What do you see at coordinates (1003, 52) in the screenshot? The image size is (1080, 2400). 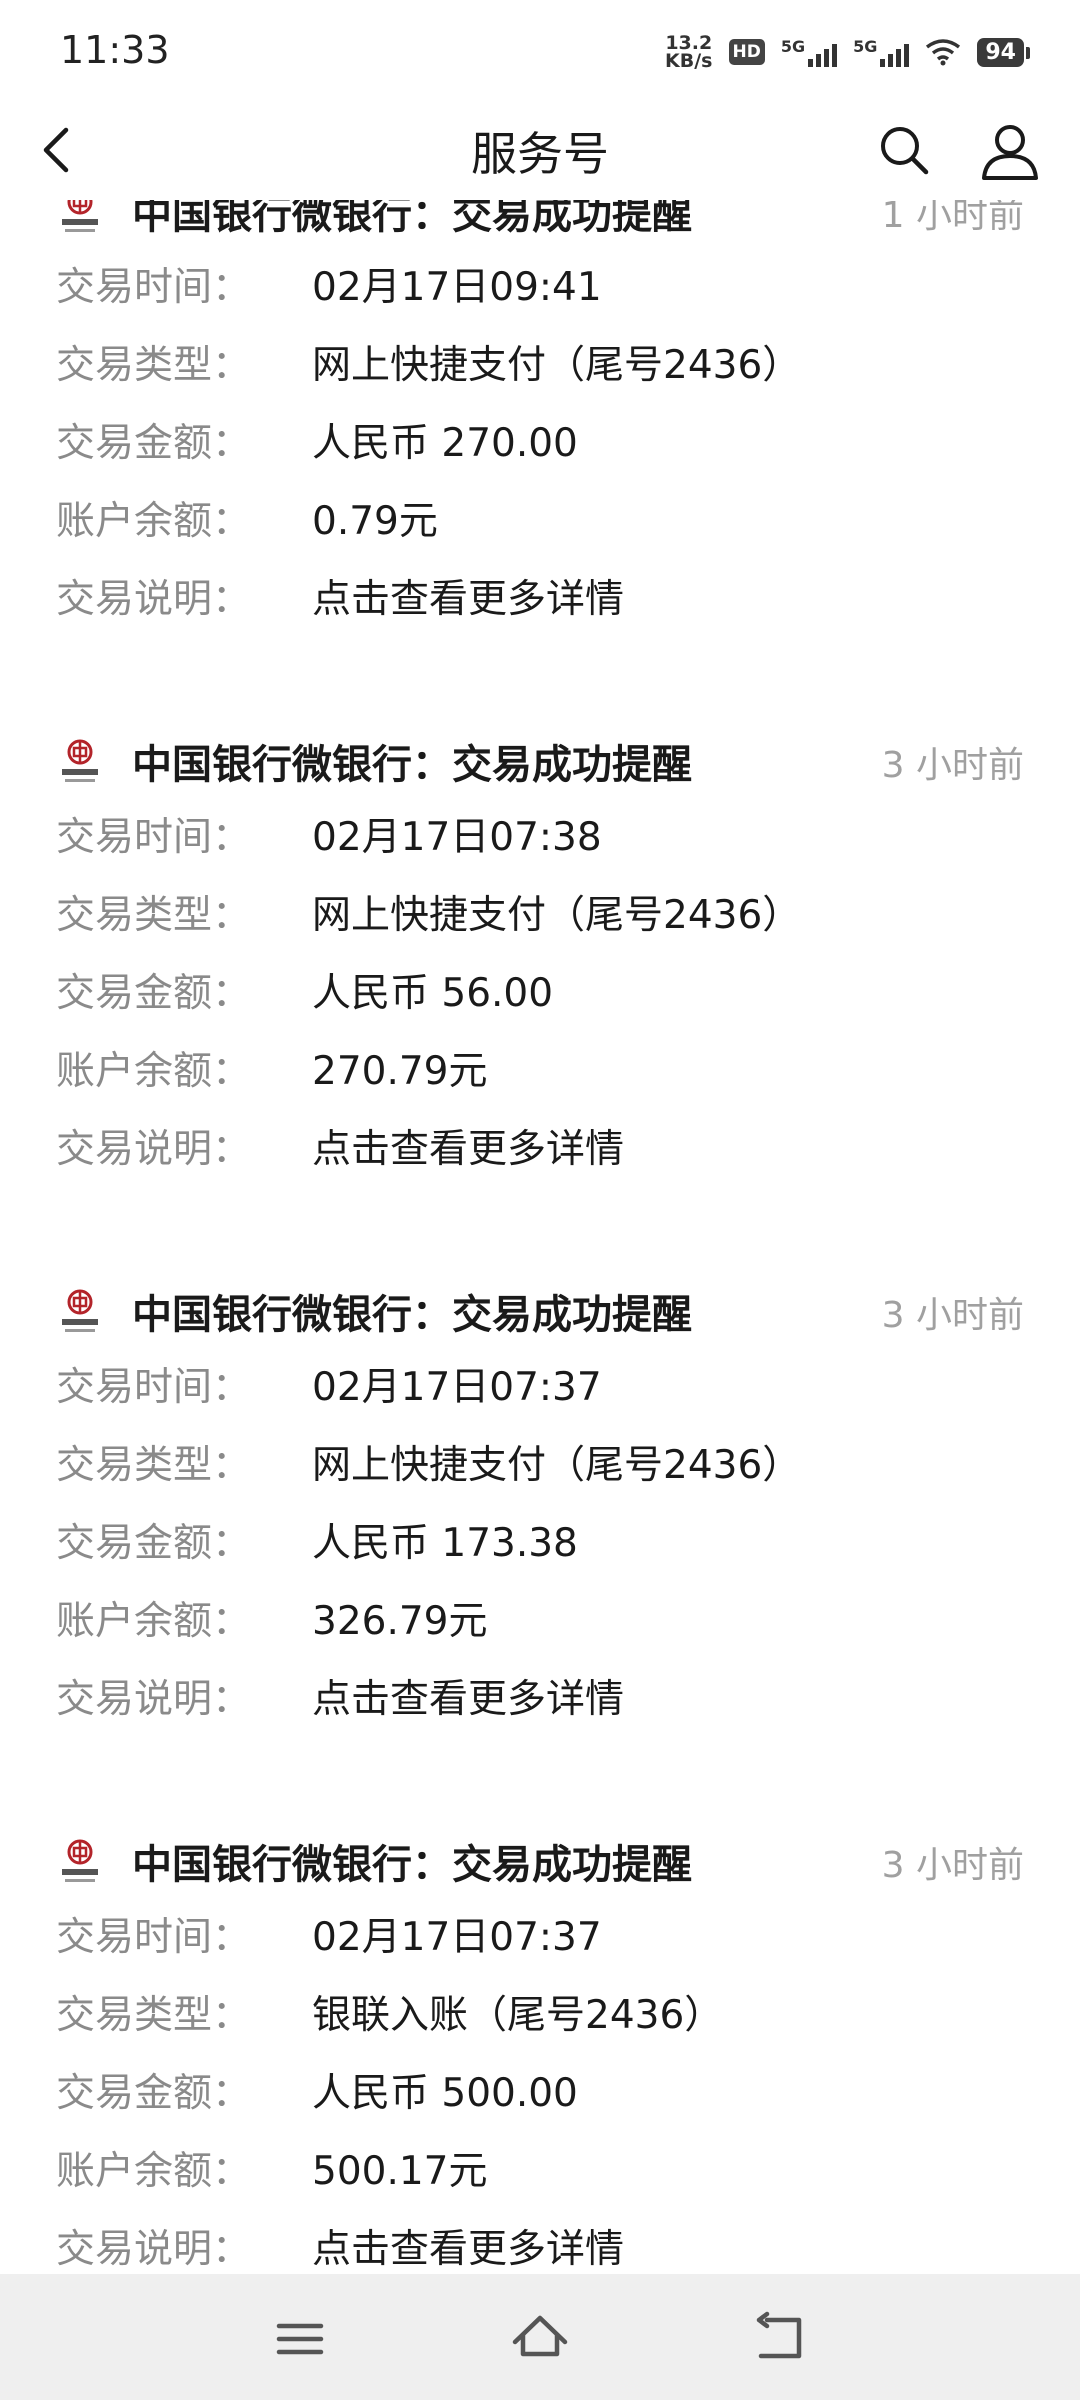 I see `battery-icon: 94` at bounding box center [1003, 52].